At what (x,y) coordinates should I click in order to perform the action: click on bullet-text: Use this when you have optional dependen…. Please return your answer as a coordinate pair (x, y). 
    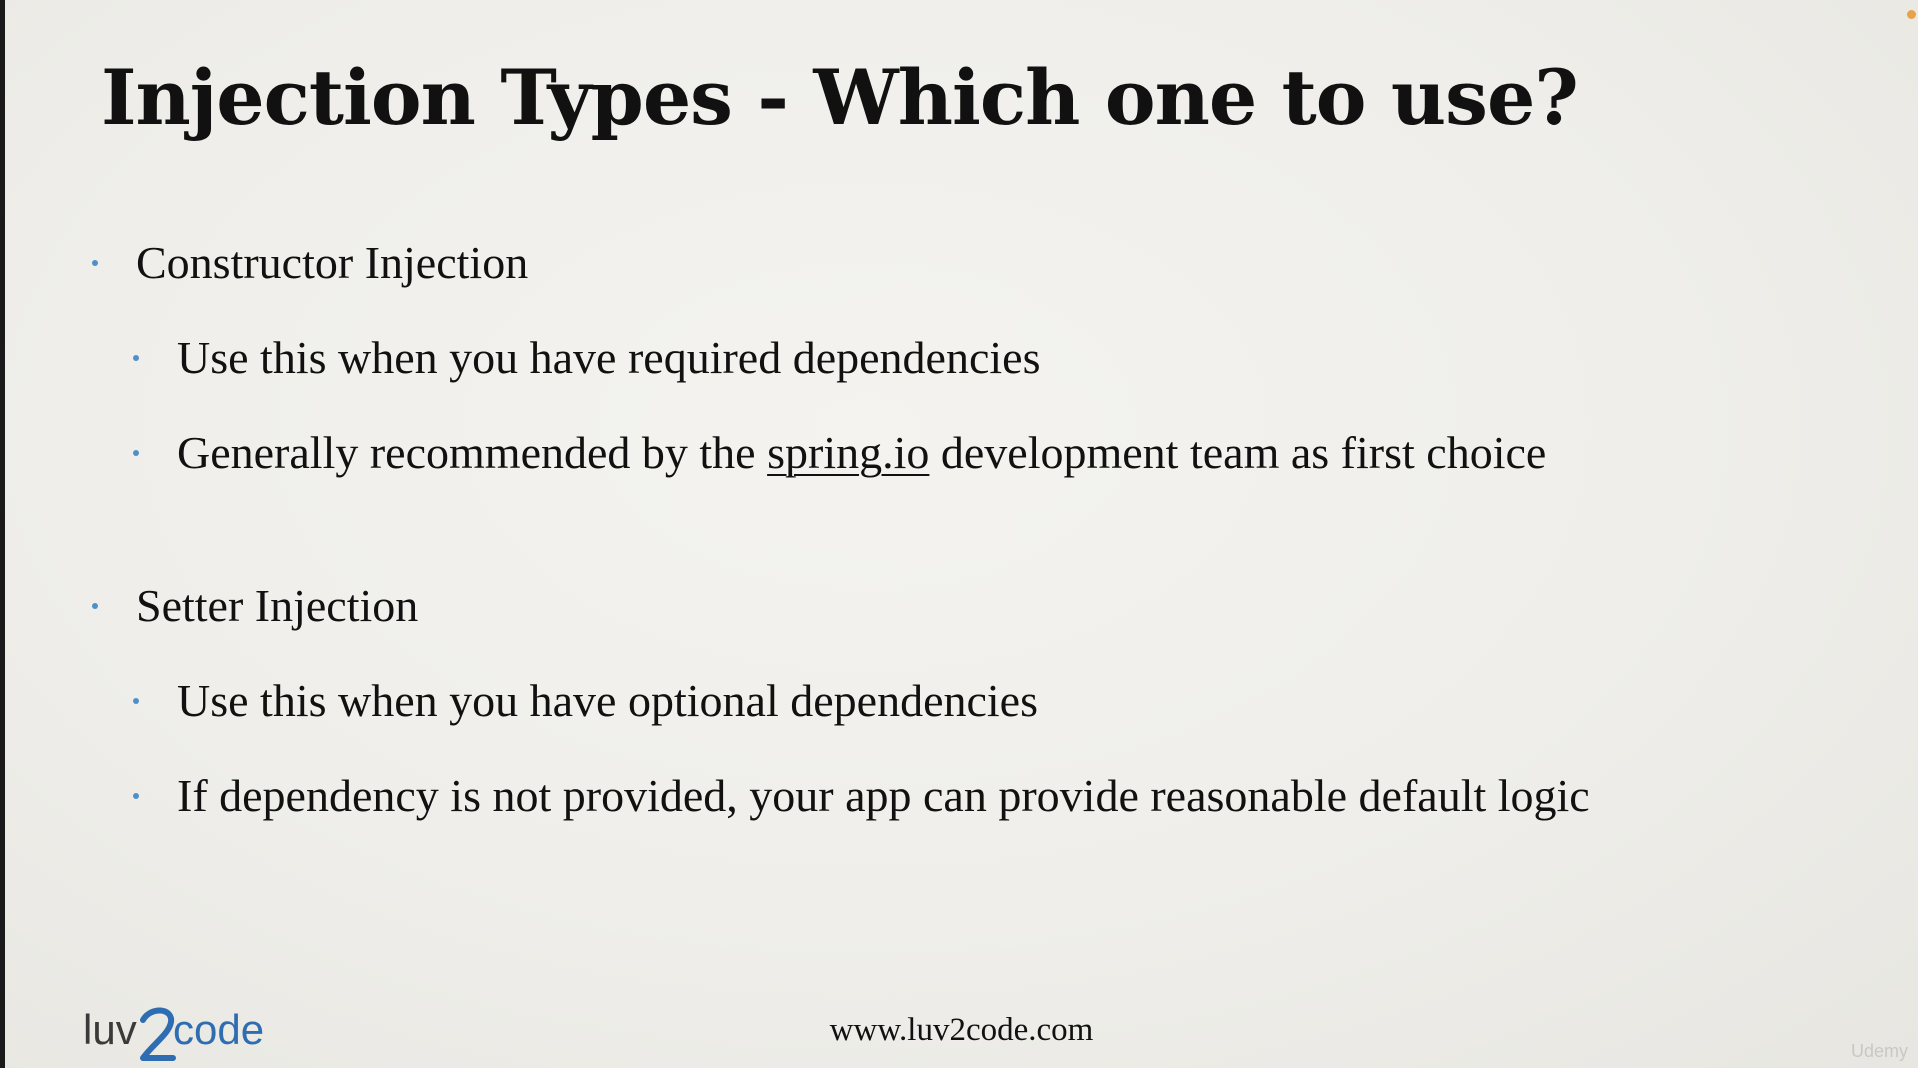
    Looking at the image, I should click on (607, 700).